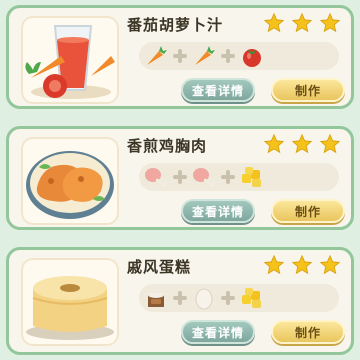 The height and width of the screenshot is (360, 360). I want to click on egg-icon, so click(204, 298).